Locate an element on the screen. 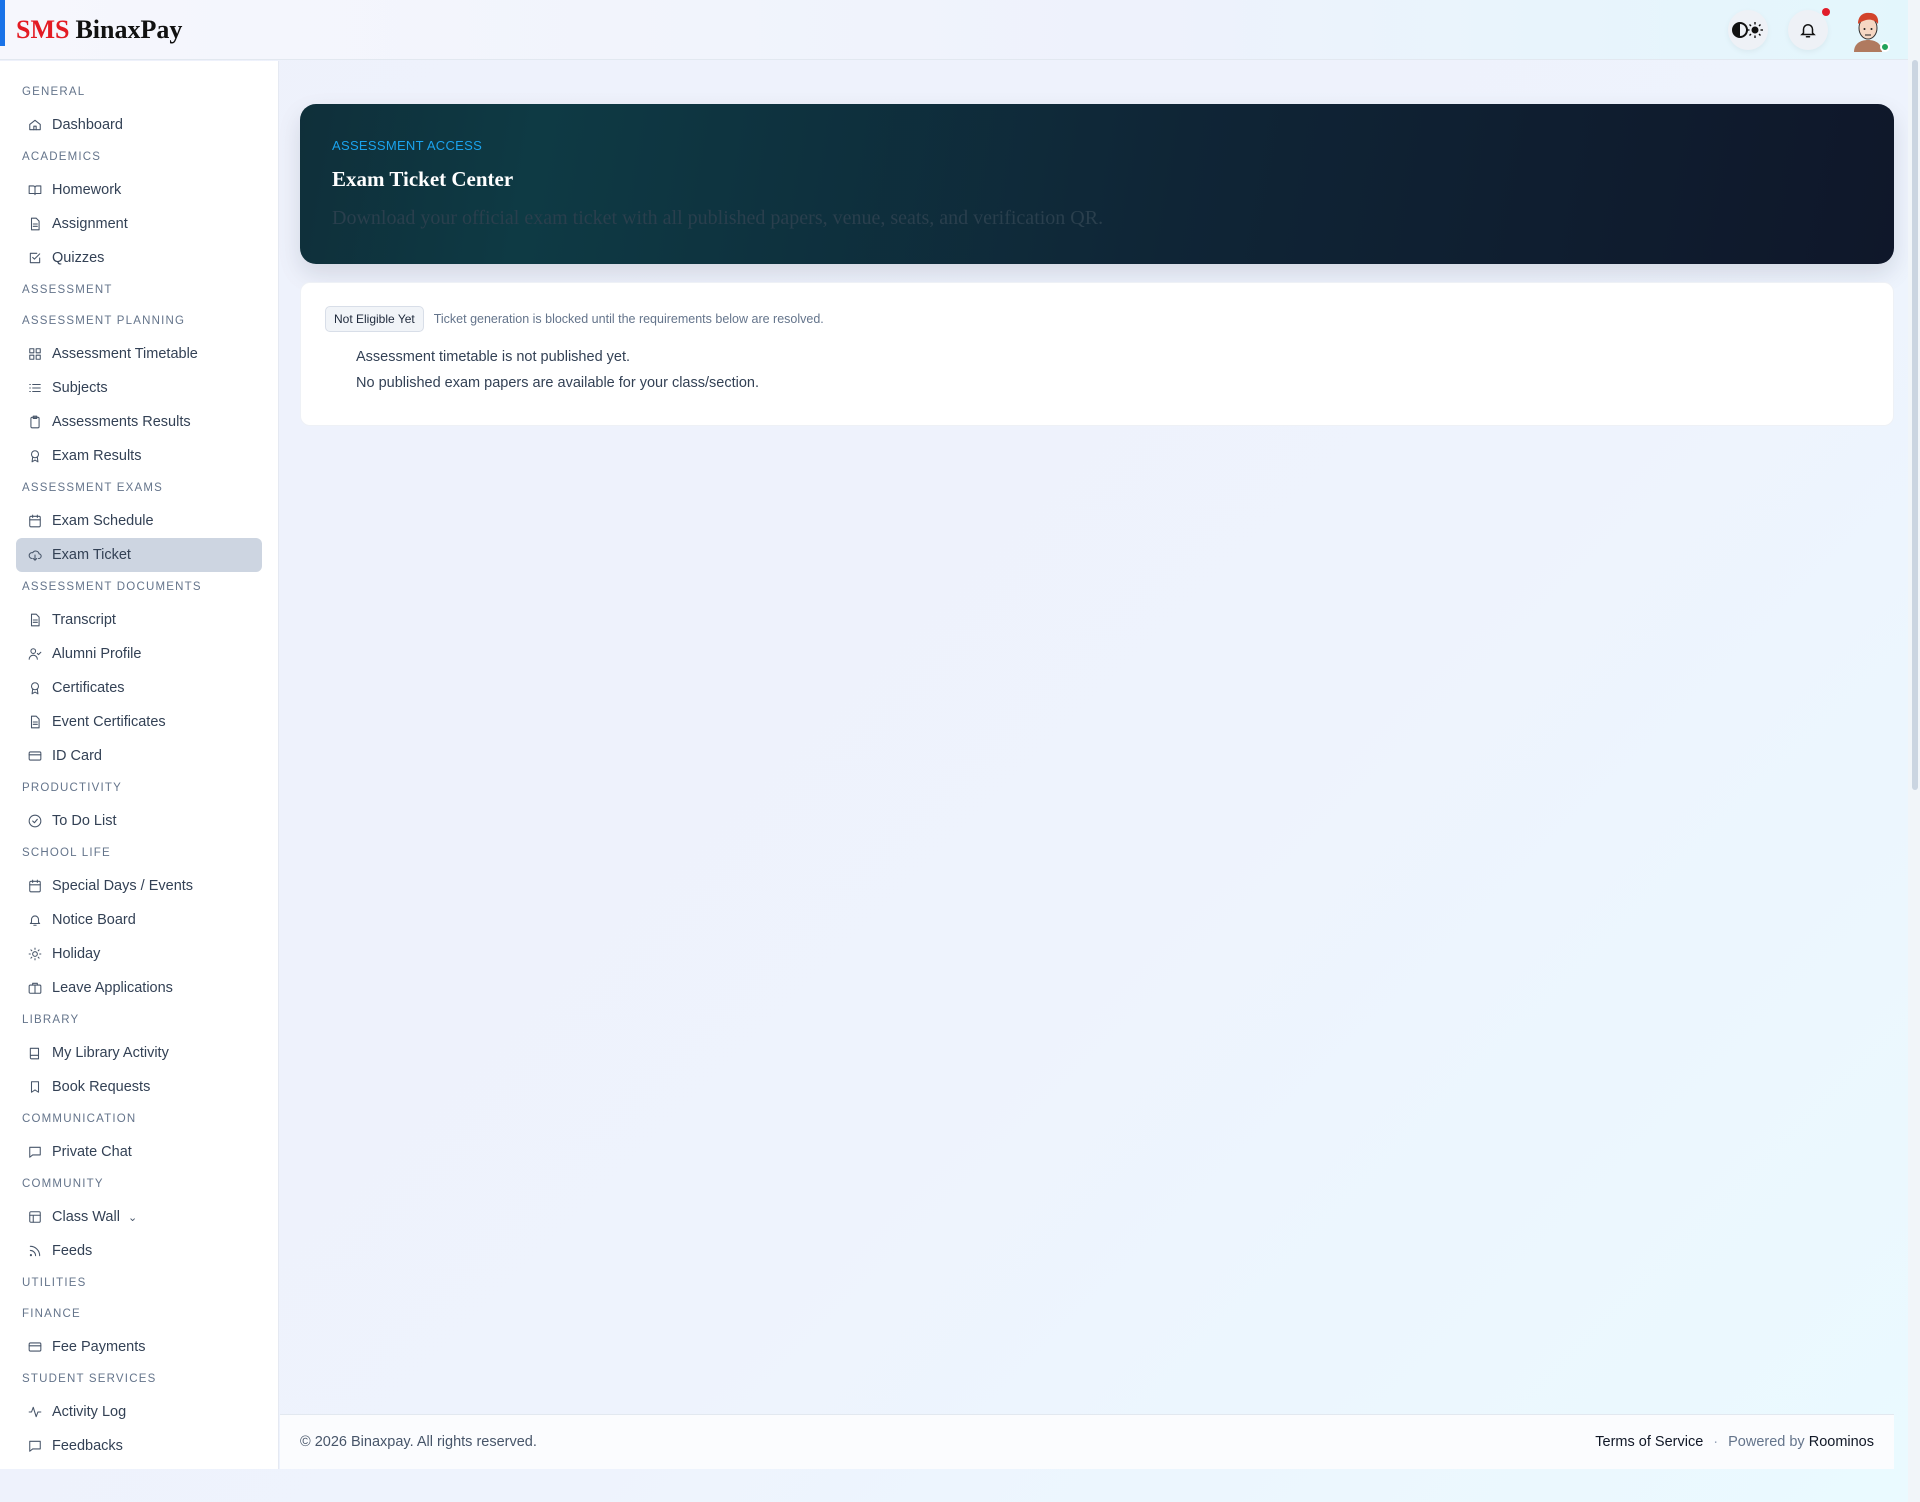 This screenshot has height=1502, width=1920. briefcase-icon is located at coordinates (35, 988).